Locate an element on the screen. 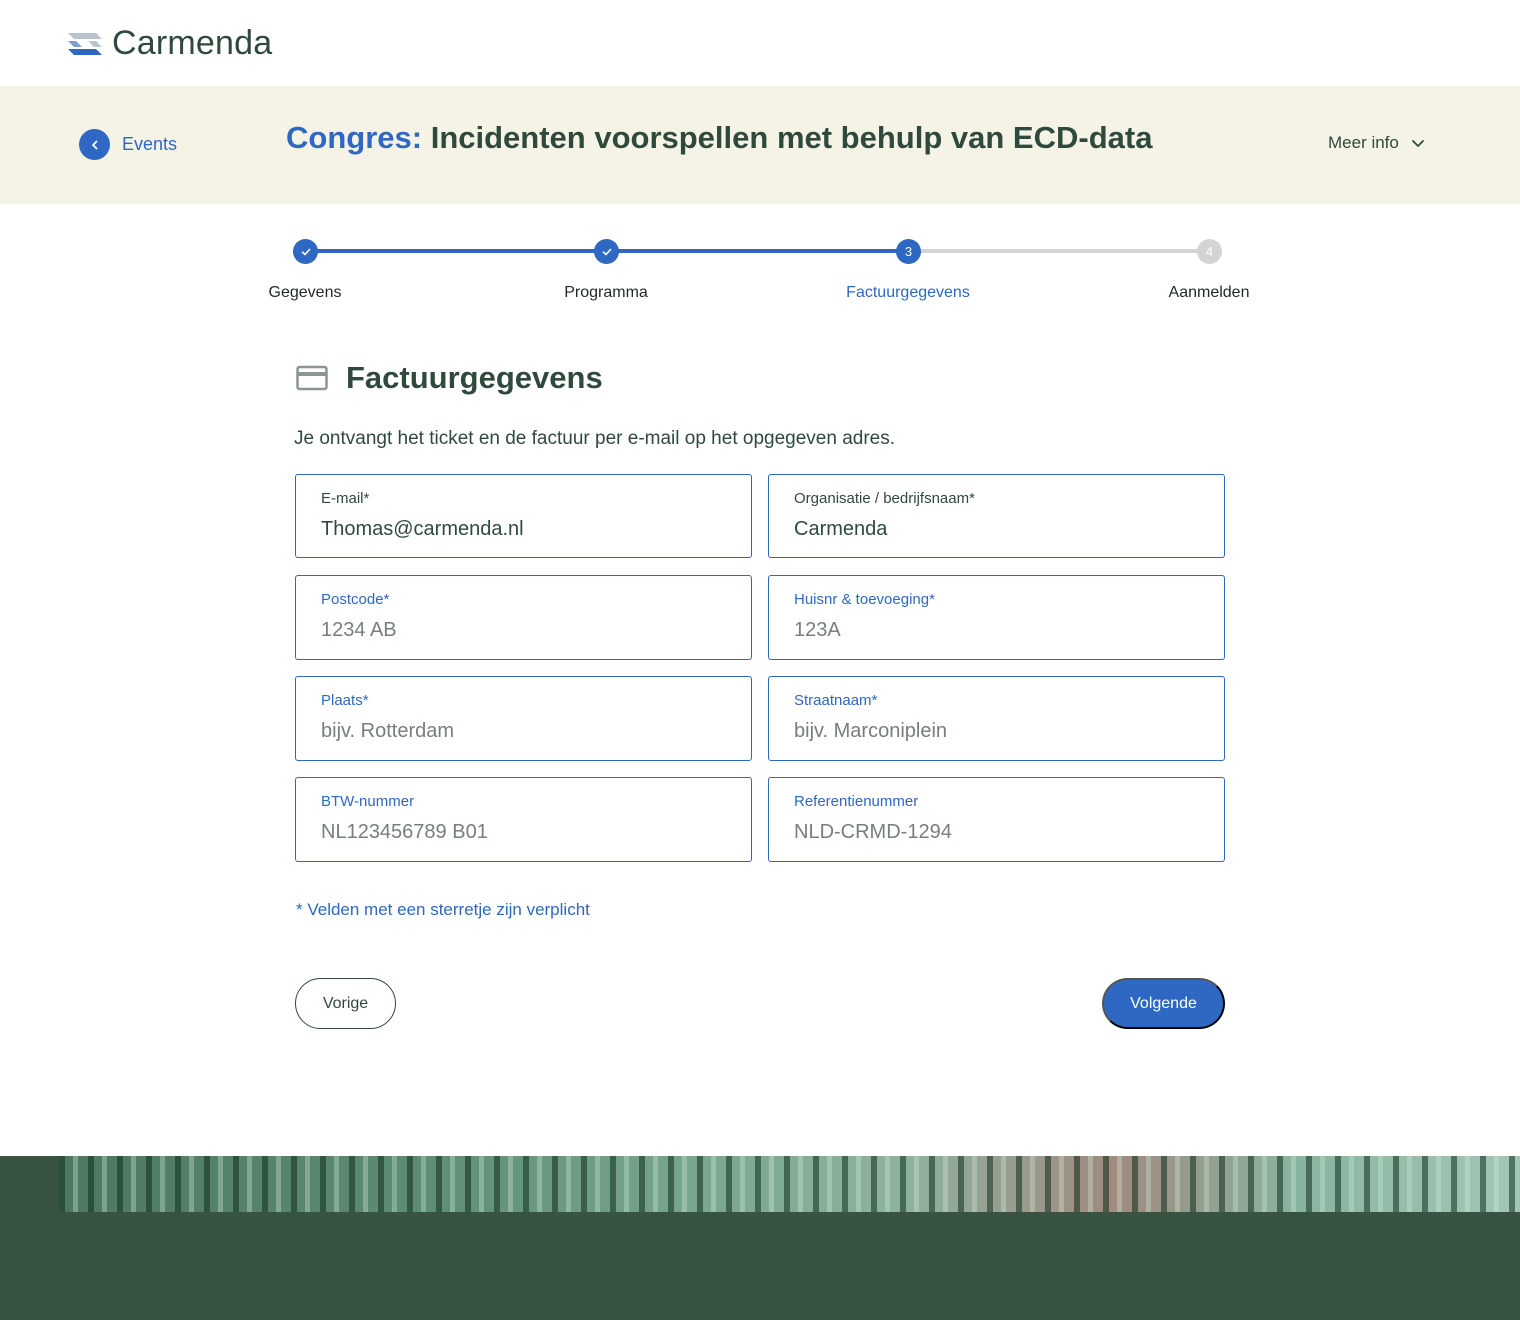 The width and height of the screenshot is (1520, 1320). house-number-label: Huisnr & toevoeging* is located at coordinates (864, 599).